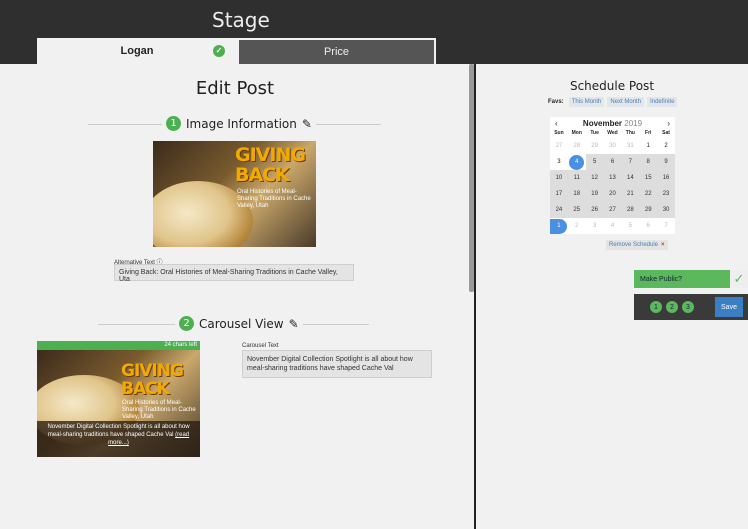 The image size is (748, 529). I want to click on day-number: 11, so click(576, 178).